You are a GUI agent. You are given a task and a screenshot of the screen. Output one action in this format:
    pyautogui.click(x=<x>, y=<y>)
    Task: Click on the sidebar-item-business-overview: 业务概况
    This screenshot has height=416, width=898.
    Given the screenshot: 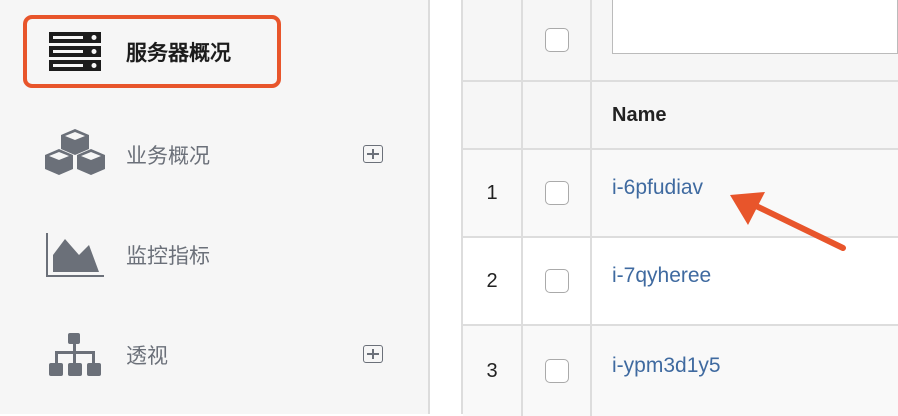 What is the action you would take?
    pyautogui.click(x=215, y=155)
    